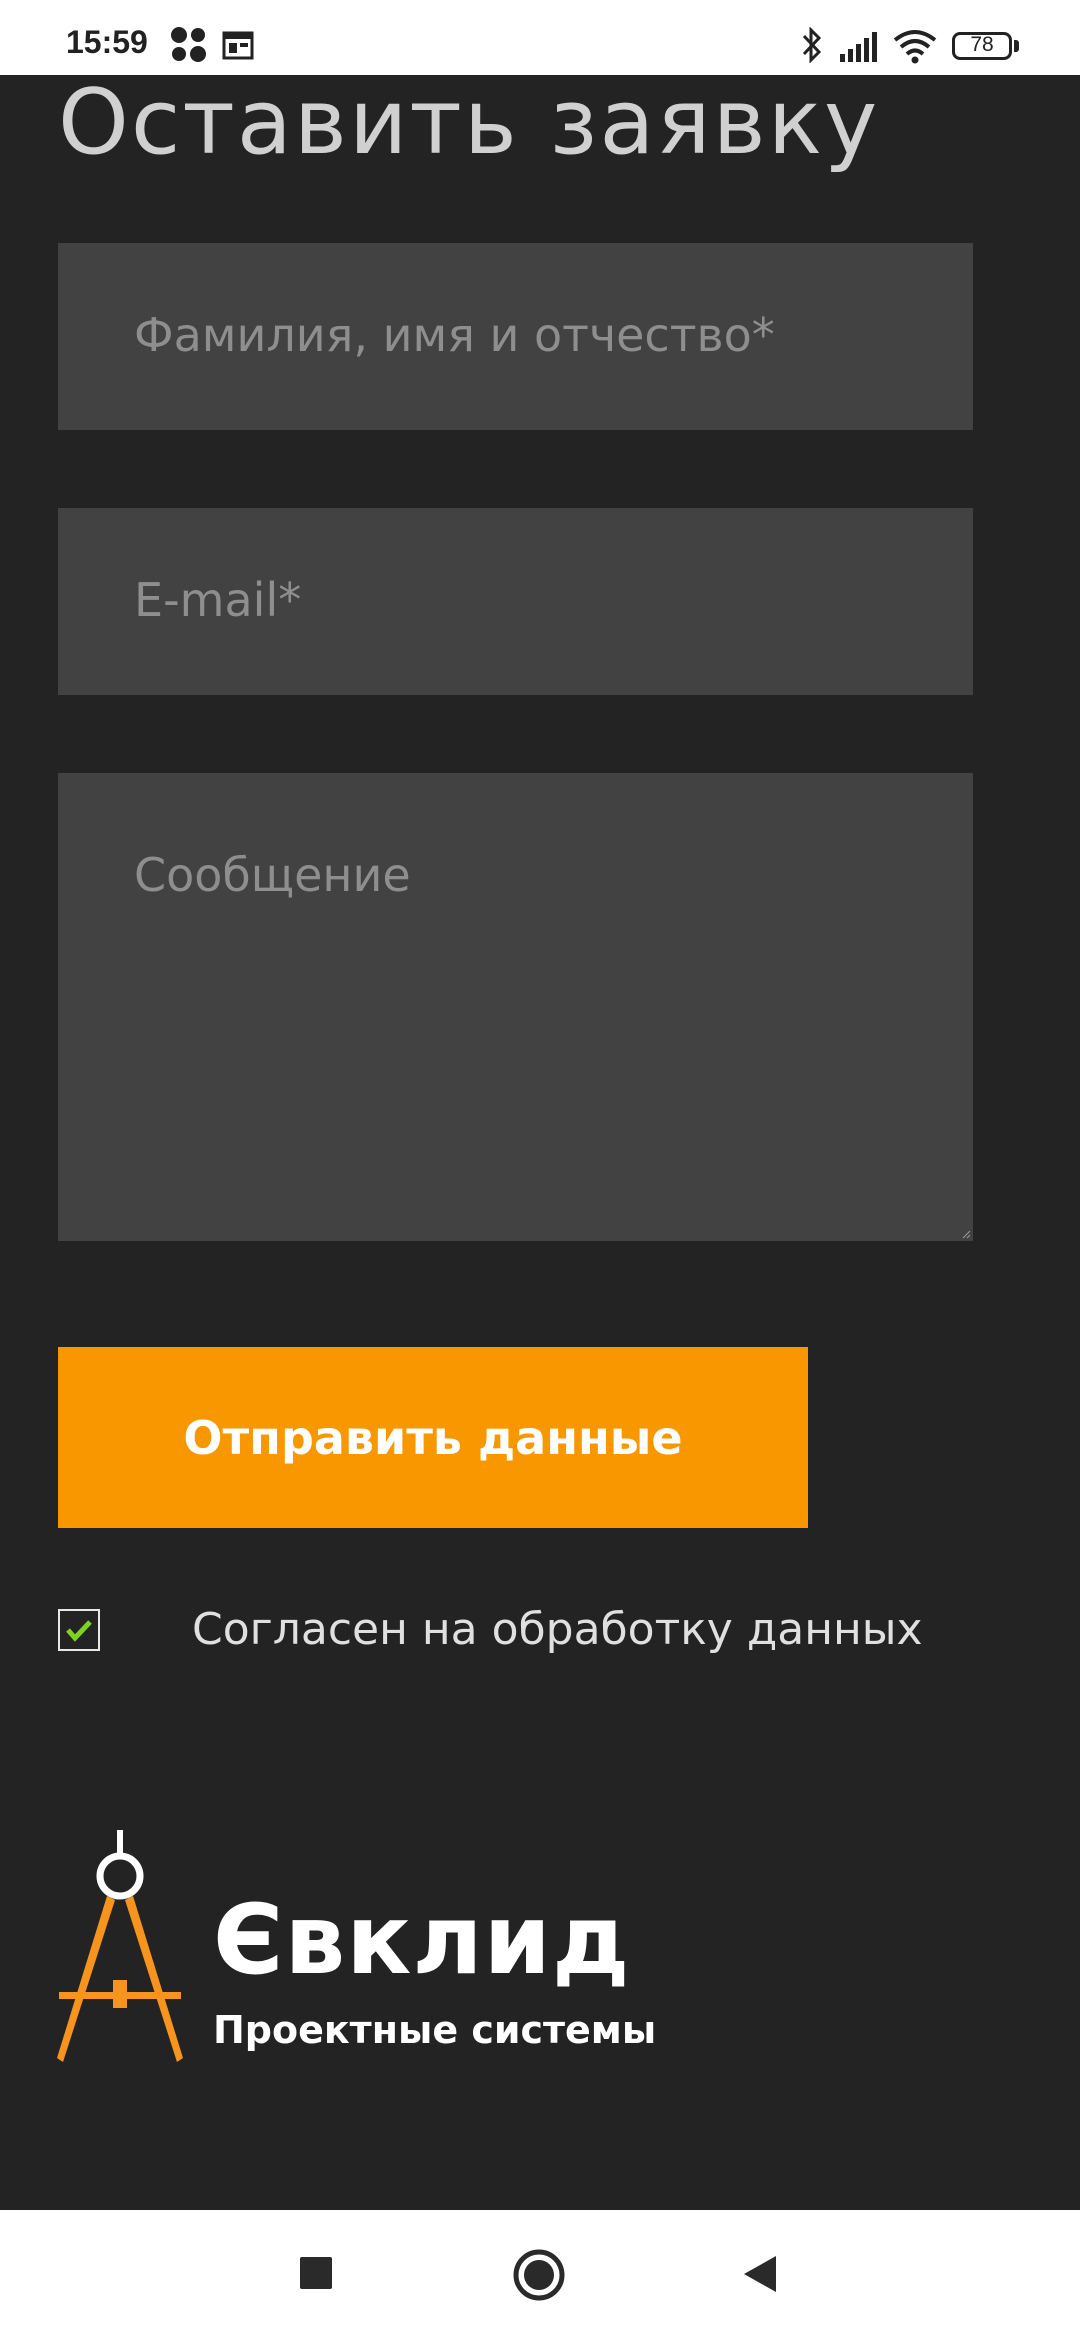 This screenshot has width=1080, height=2340. I want to click on consent-row: Согласен на обработку данных, so click(548, 1634).